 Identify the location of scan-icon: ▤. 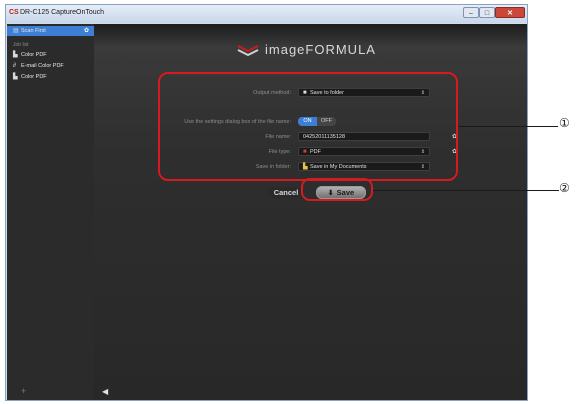
(16, 31).